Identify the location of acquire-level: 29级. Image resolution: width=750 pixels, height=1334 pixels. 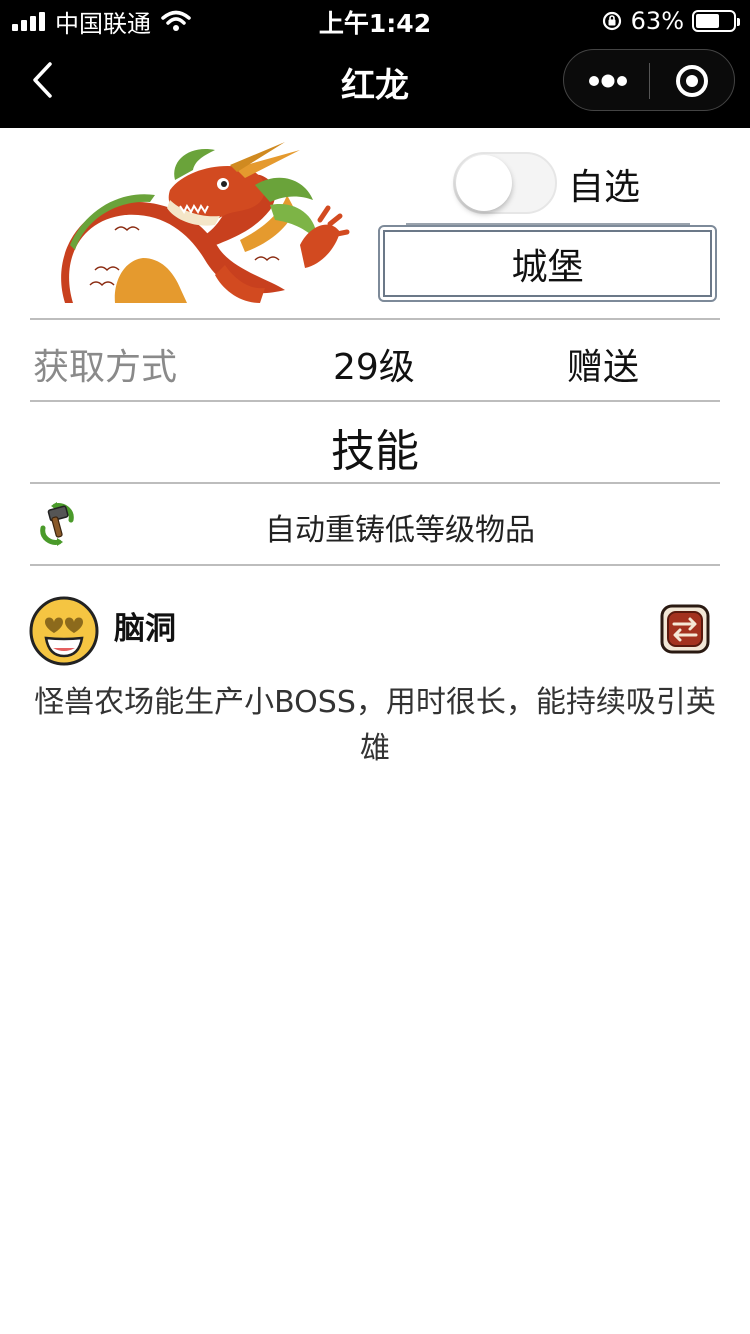
(374, 367).